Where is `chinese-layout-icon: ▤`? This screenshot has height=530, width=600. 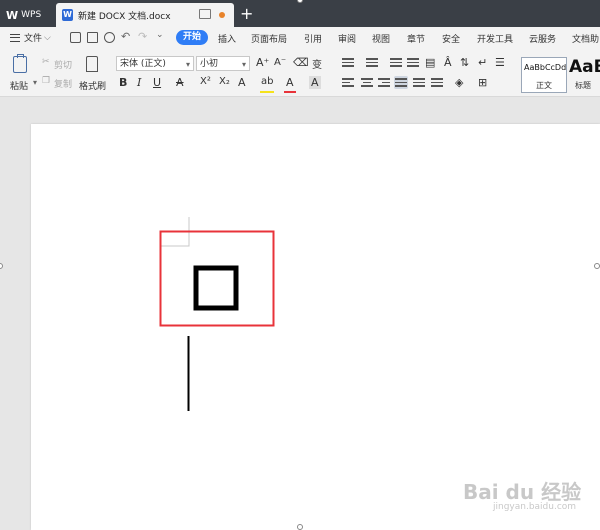 chinese-layout-icon: ▤ is located at coordinates (430, 62).